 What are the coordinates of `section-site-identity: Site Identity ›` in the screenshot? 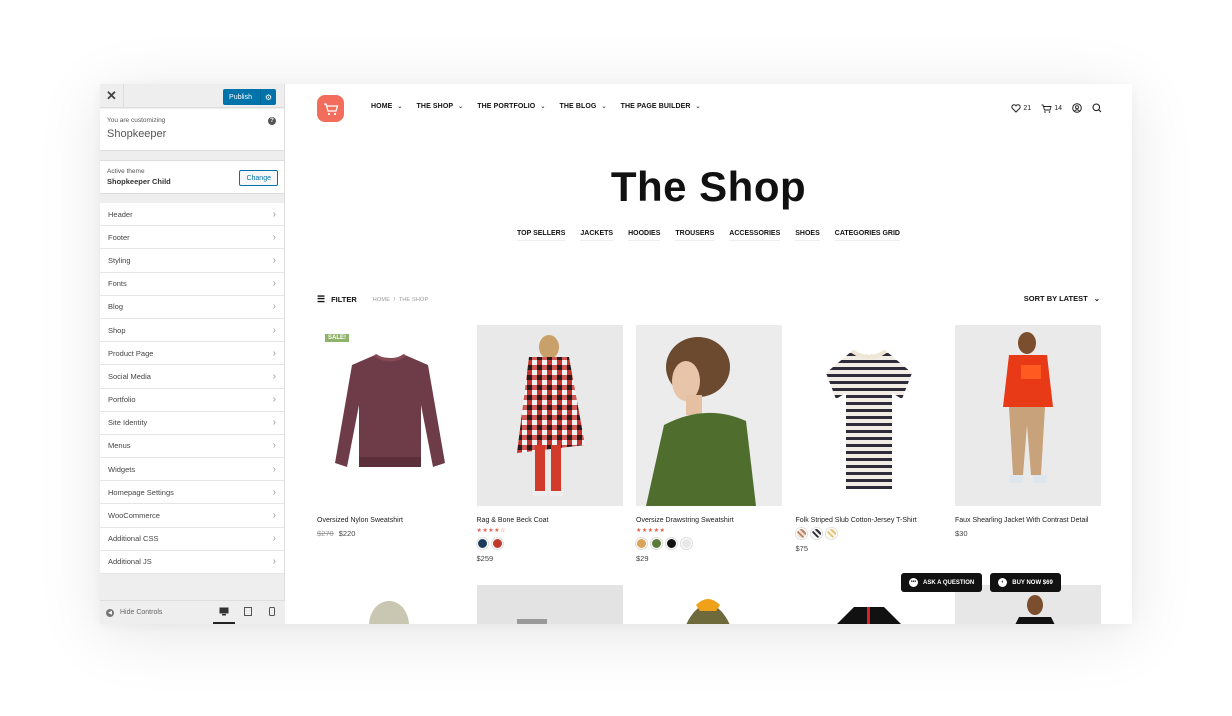 It's located at (192, 423).